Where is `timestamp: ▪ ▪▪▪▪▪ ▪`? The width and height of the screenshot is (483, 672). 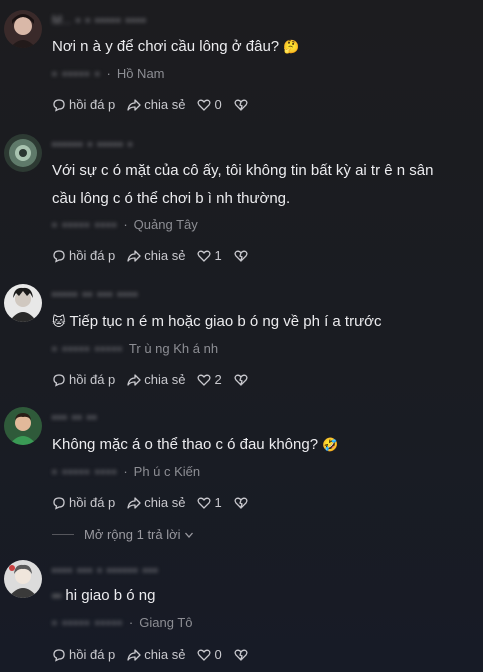 timestamp: ▪ ▪▪▪▪▪ ▪ is located at coordinates (76, 73).